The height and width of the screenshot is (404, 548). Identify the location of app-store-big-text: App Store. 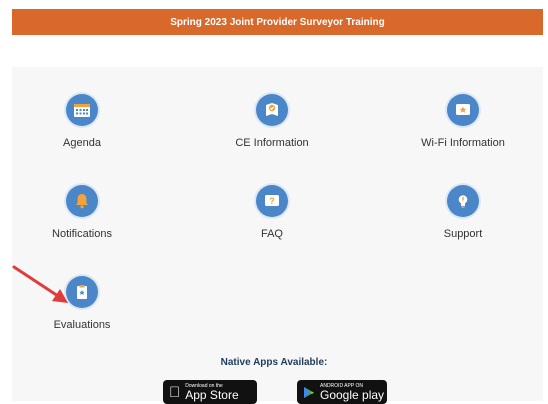
(206, 394).